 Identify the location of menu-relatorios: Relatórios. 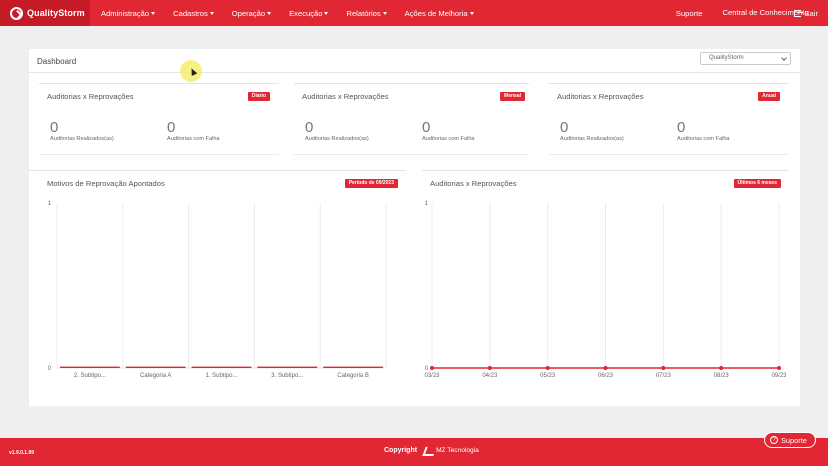
(366, 13).